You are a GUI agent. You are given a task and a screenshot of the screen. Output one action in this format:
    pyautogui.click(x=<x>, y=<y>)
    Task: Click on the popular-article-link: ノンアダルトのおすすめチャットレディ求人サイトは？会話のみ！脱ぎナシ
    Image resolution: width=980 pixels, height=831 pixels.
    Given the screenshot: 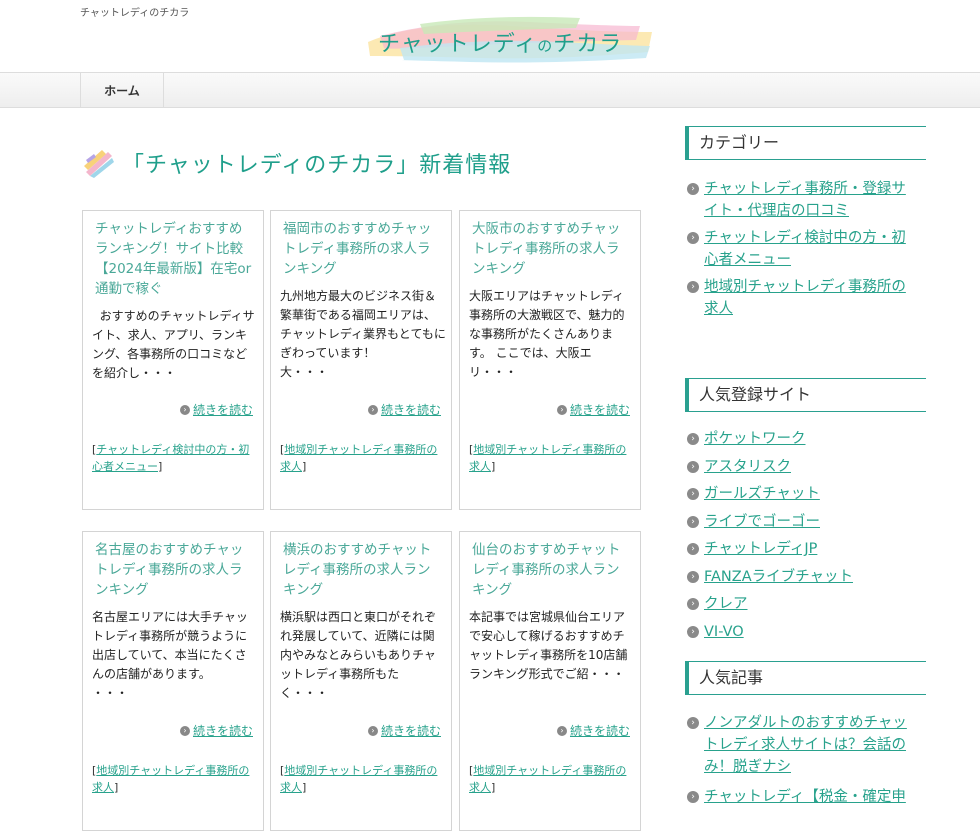 What is the action you would take?
    pyautogui.click(x=805, y=745)
    